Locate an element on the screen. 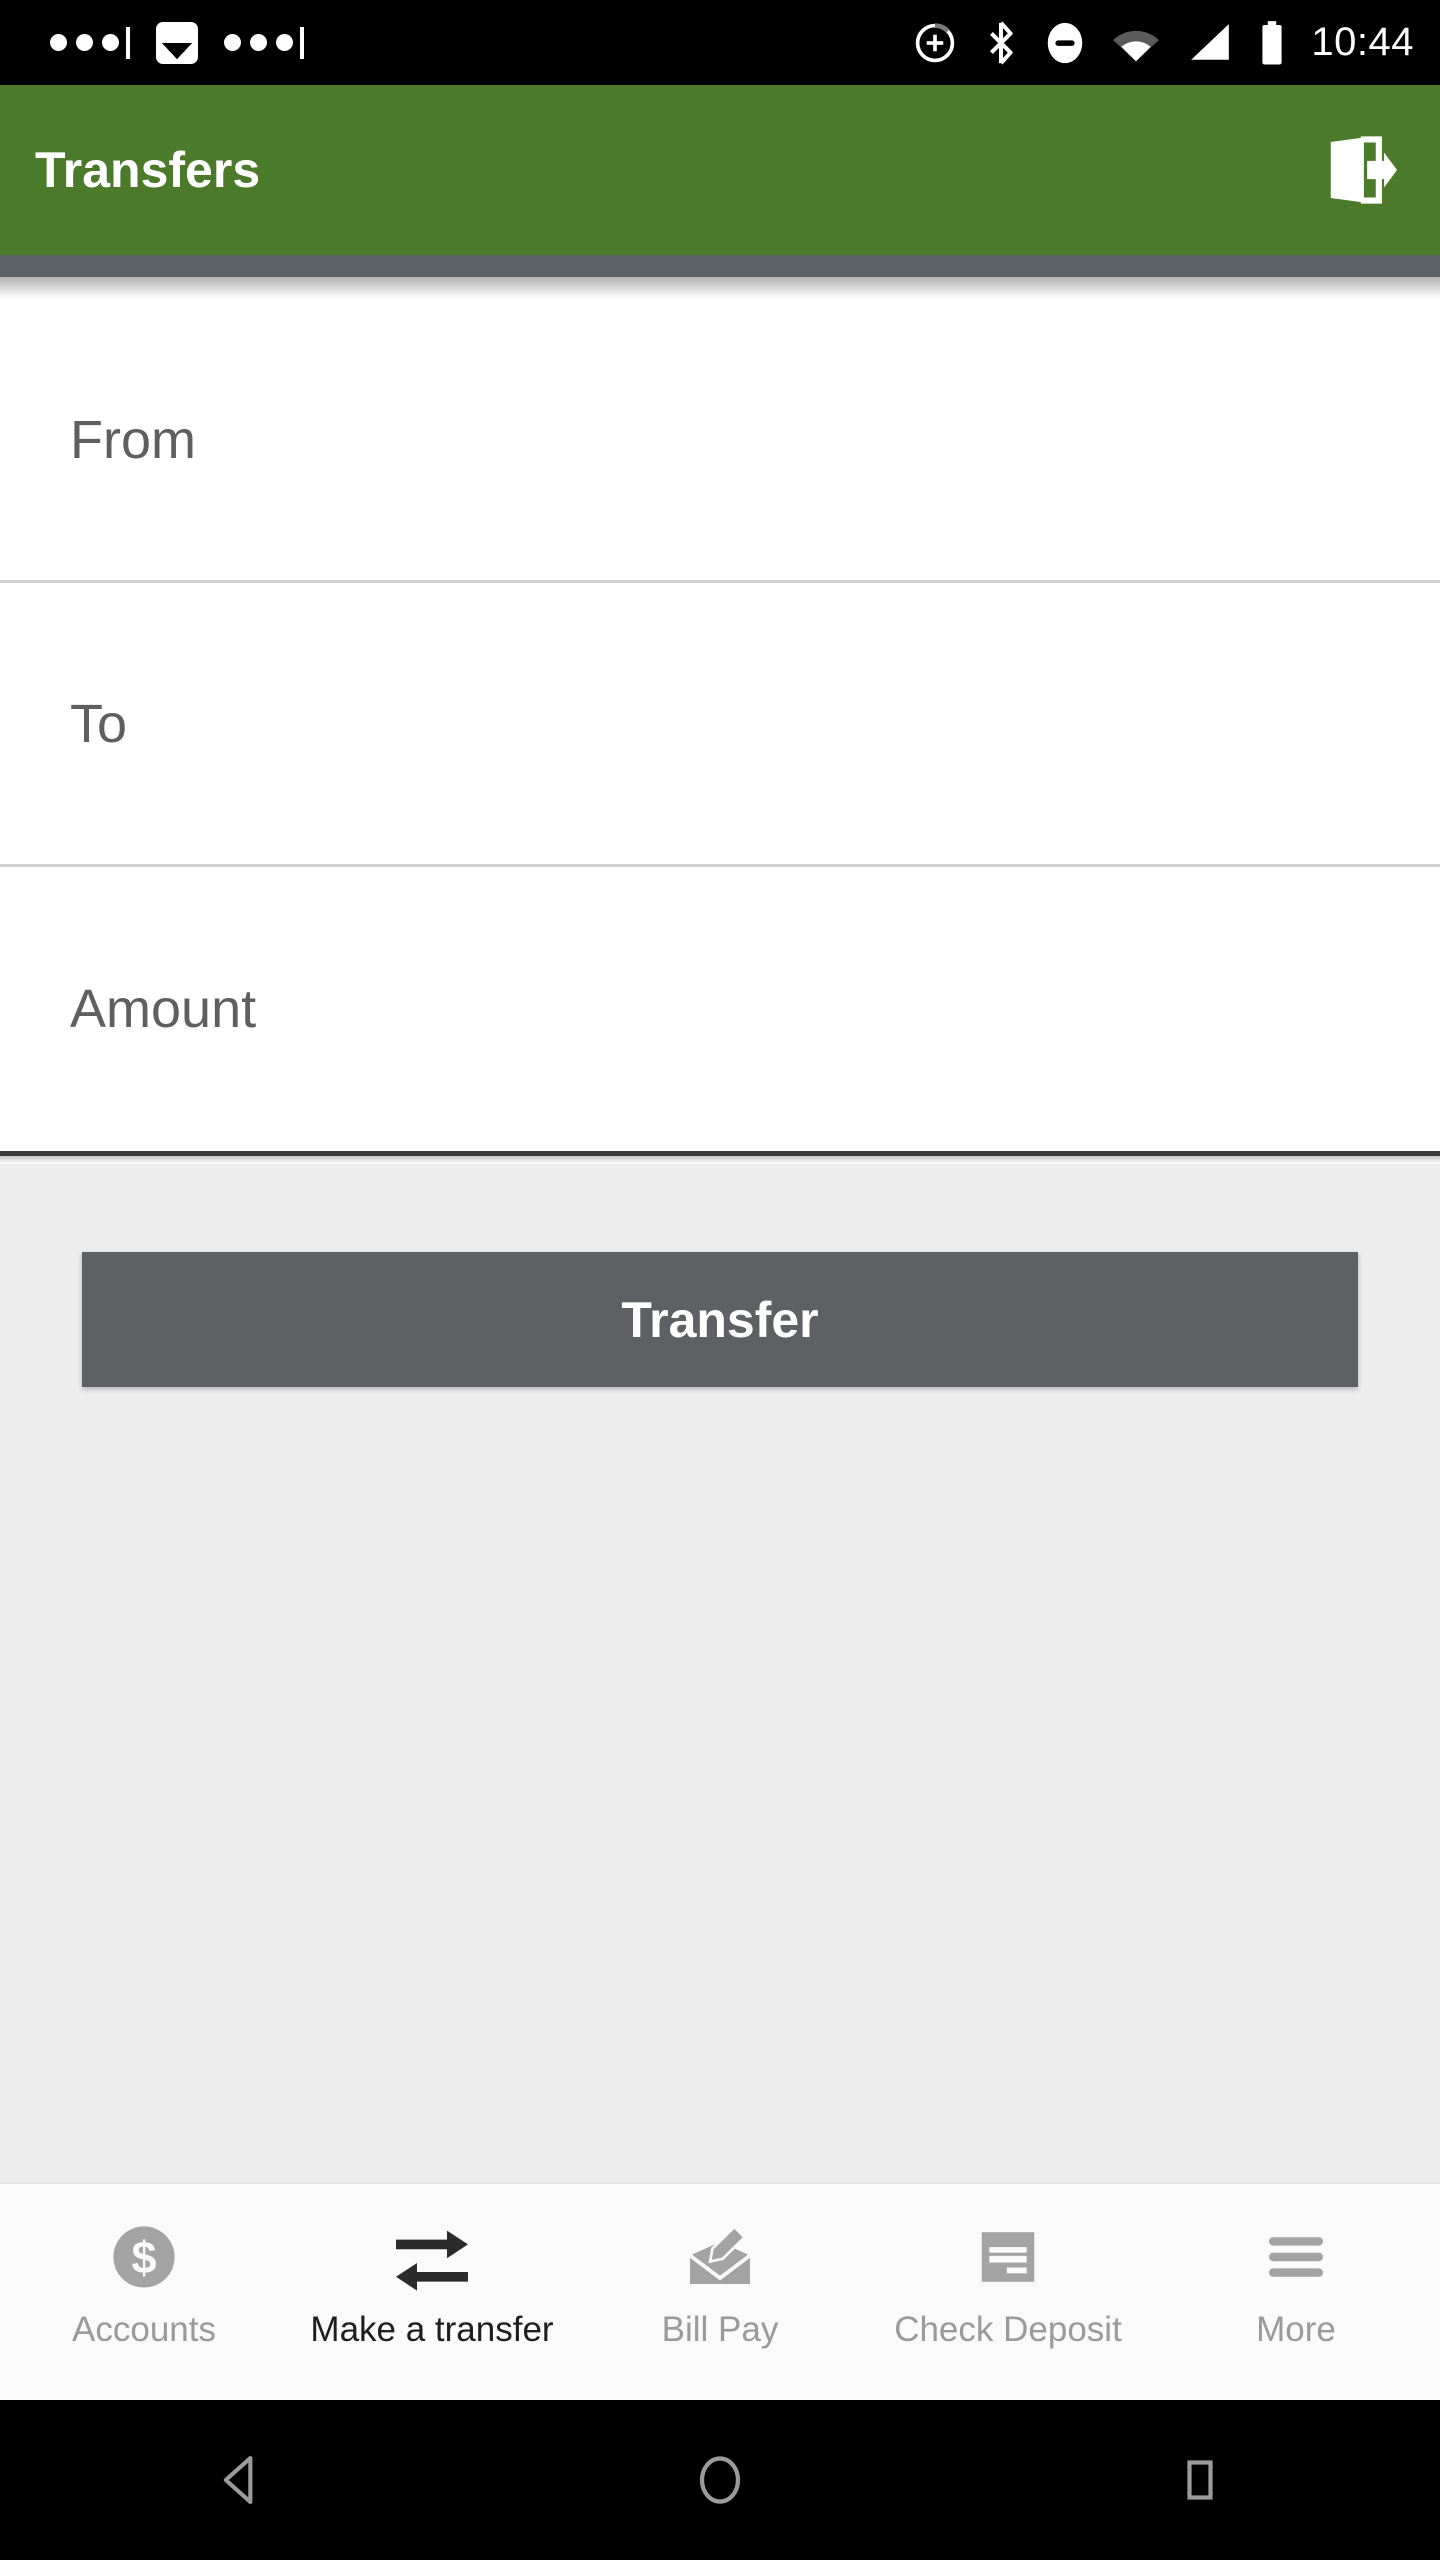 This screenshot has width=1440, height=2560. from-field: From is located at coordinates (720, 441).